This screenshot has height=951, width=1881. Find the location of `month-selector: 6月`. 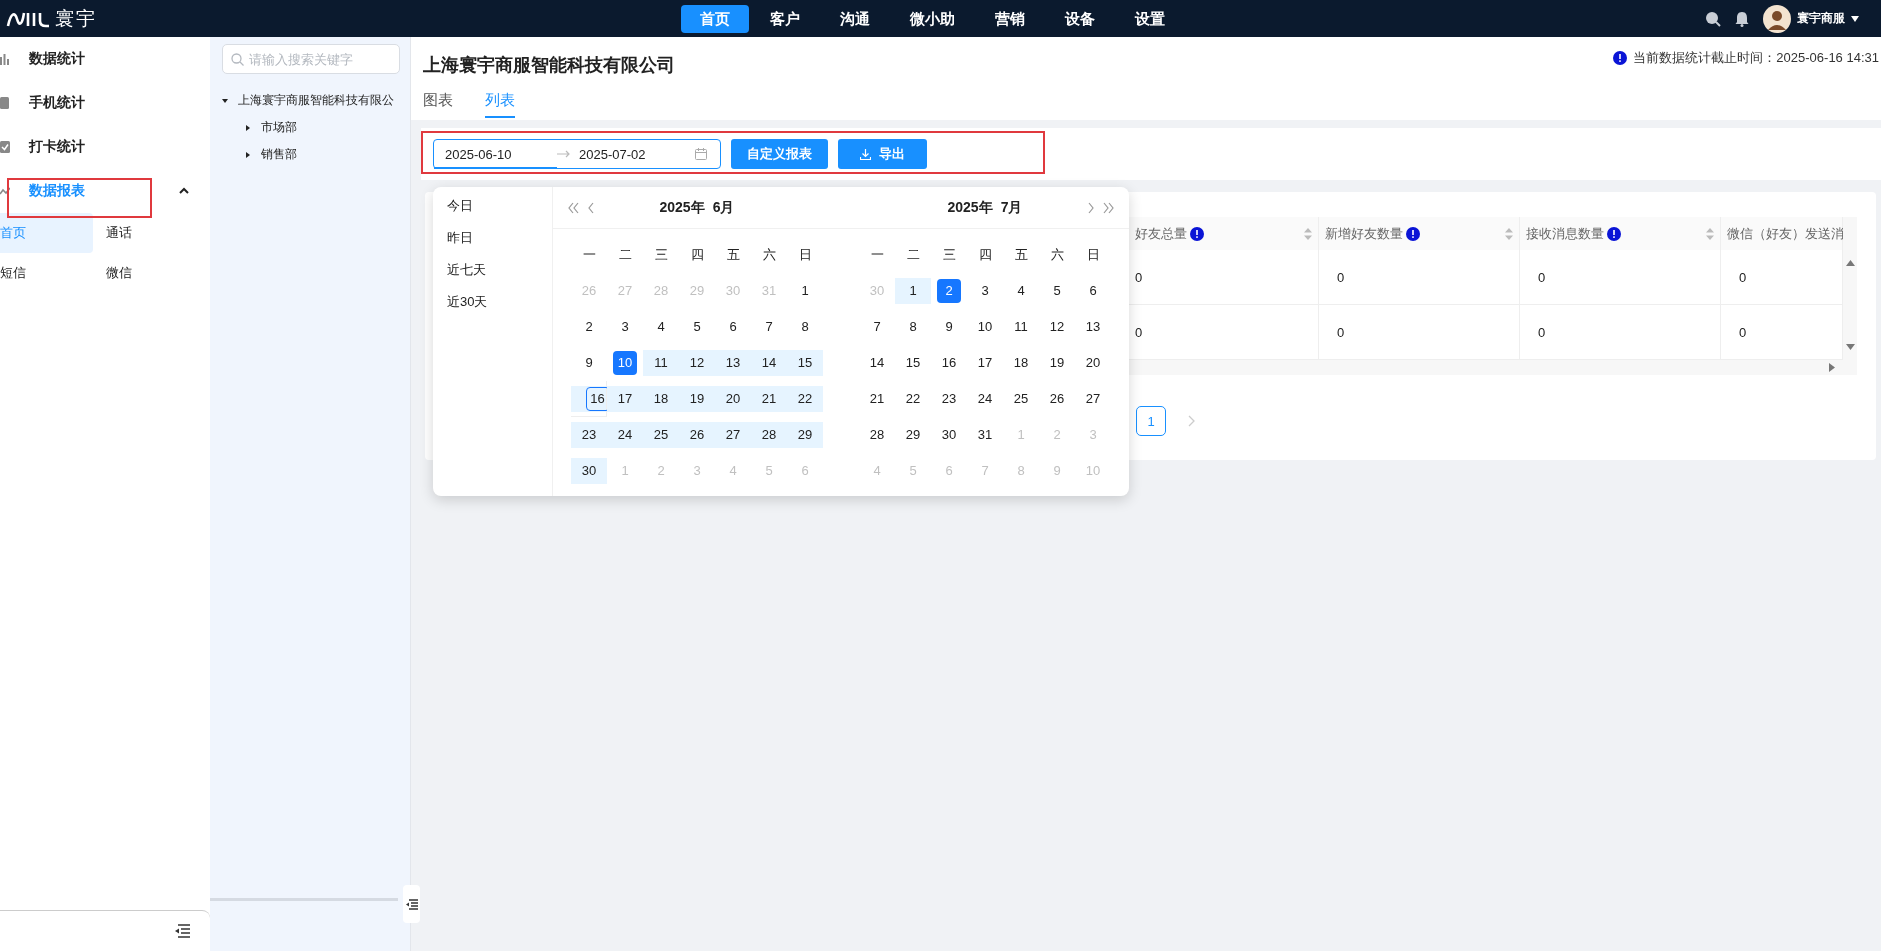

month-selector: 6月 is located at coordinates (723, 207).